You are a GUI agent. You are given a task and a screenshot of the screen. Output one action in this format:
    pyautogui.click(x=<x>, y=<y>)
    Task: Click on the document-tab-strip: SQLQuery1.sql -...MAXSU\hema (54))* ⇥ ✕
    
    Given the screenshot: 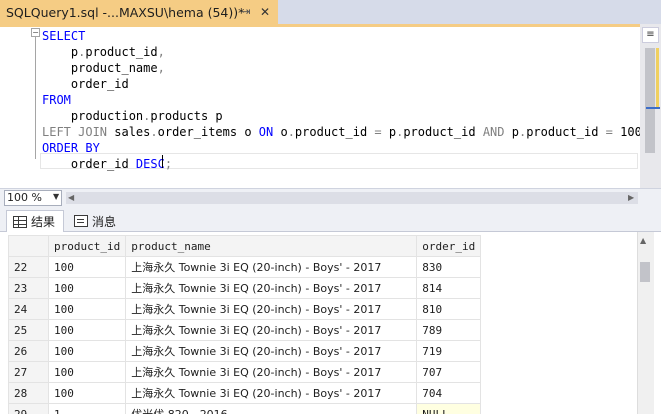 What is the action you would take?
    pyautogui.click(x=330, y=12)
    